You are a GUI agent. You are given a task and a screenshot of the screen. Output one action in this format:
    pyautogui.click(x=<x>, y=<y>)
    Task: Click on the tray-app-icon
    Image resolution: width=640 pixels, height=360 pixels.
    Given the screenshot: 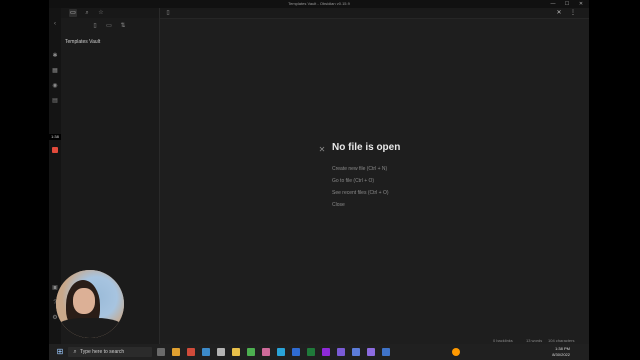 What is the action you would take?
    pyautogui.click(x=456, y=352)
    